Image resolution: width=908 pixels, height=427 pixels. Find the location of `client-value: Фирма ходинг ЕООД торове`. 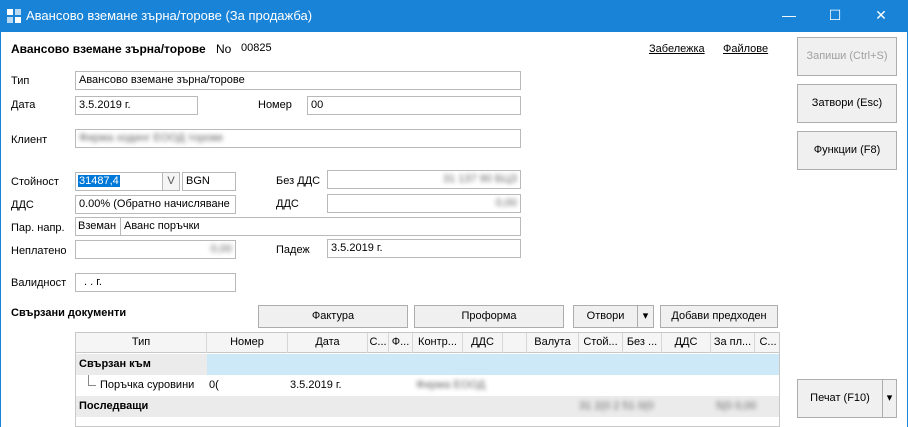

client-value: Фирма ходинг ЕООД торове is located at coordinates (151, 138).